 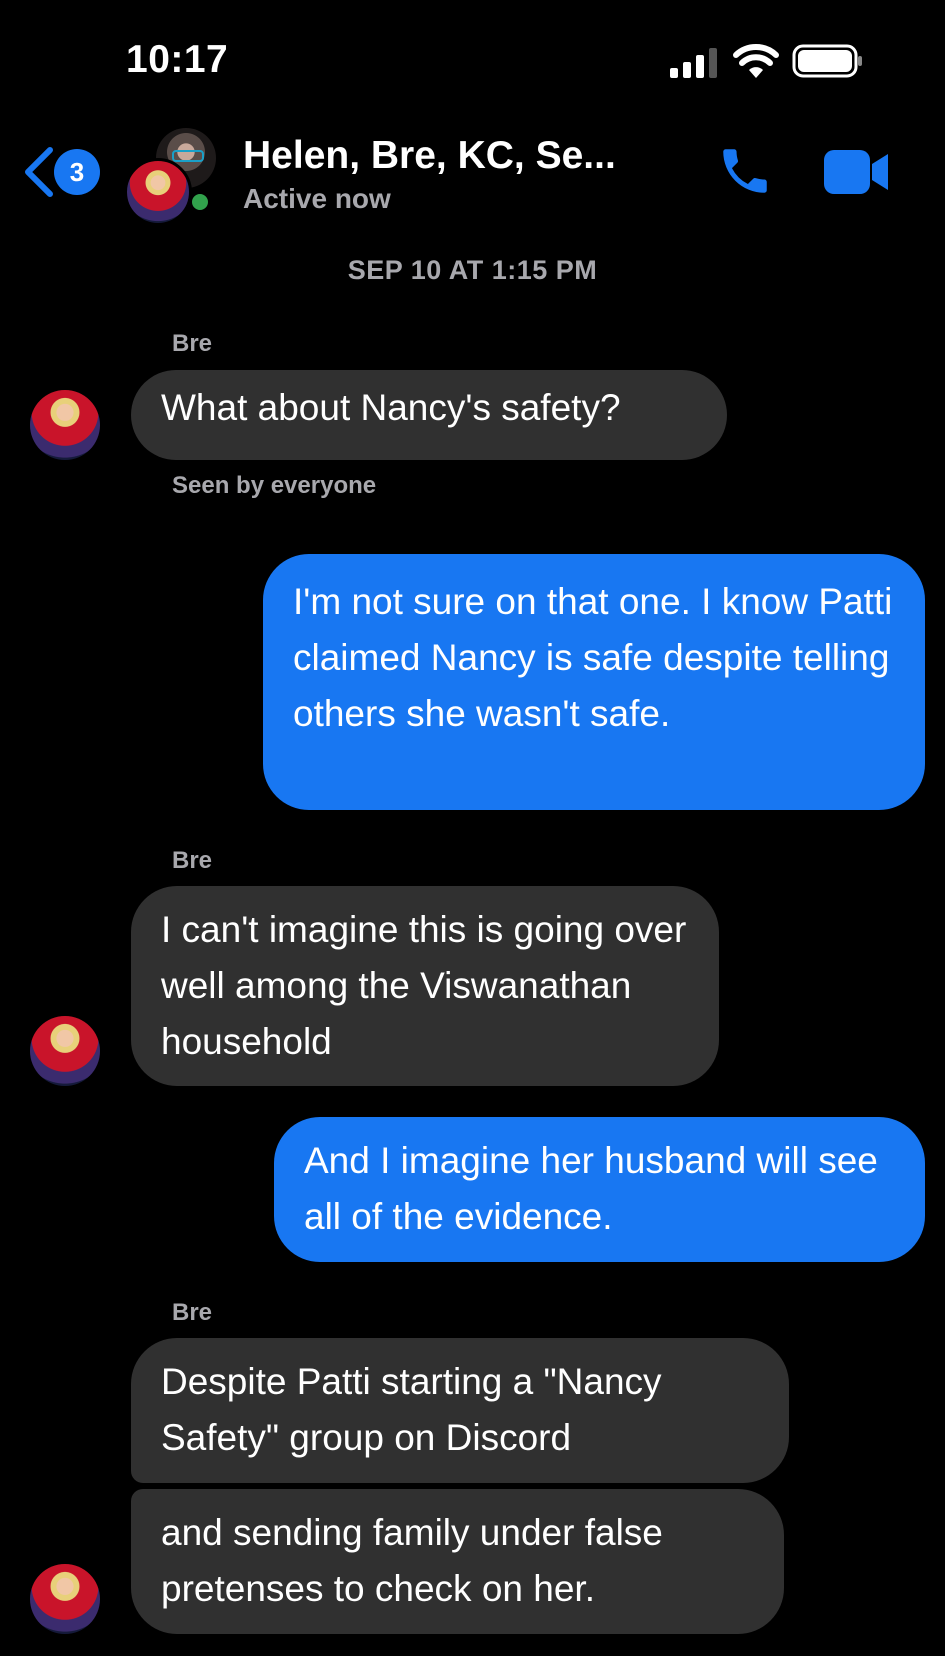 What do you see at coordinates (200, 202) in the screenshot?
I see `online-status-dot` at bounding box center [200, 202].